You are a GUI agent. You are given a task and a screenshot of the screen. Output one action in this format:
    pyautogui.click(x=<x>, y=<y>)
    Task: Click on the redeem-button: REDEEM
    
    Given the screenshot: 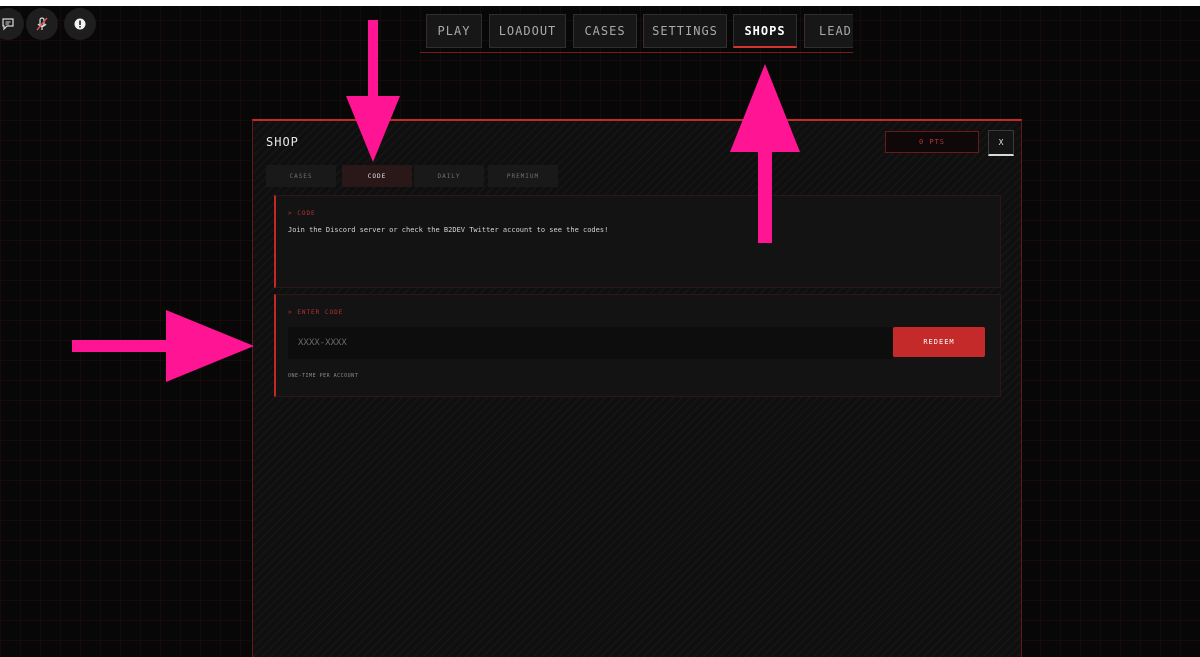 What is the action you would take?
    pyautogui.click(x=939, y=342)
    